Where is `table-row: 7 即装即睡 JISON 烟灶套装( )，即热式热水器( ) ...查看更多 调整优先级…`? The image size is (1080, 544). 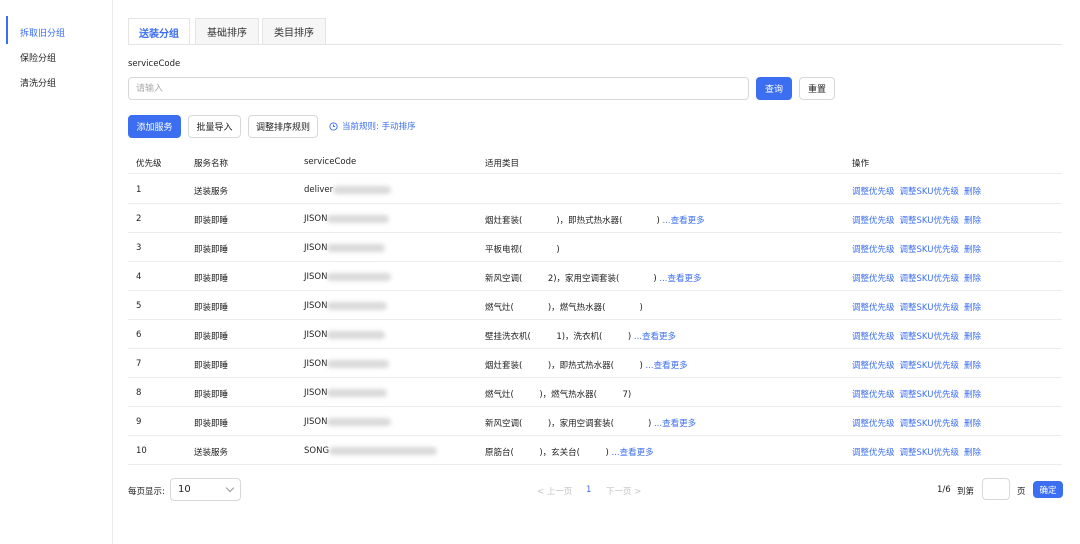 table-row: 7 即装即睡 JISON 烟灶套装( )，即热式热水器( ) ...查看更多 调整优先级… is located at coordinates (595, 363).